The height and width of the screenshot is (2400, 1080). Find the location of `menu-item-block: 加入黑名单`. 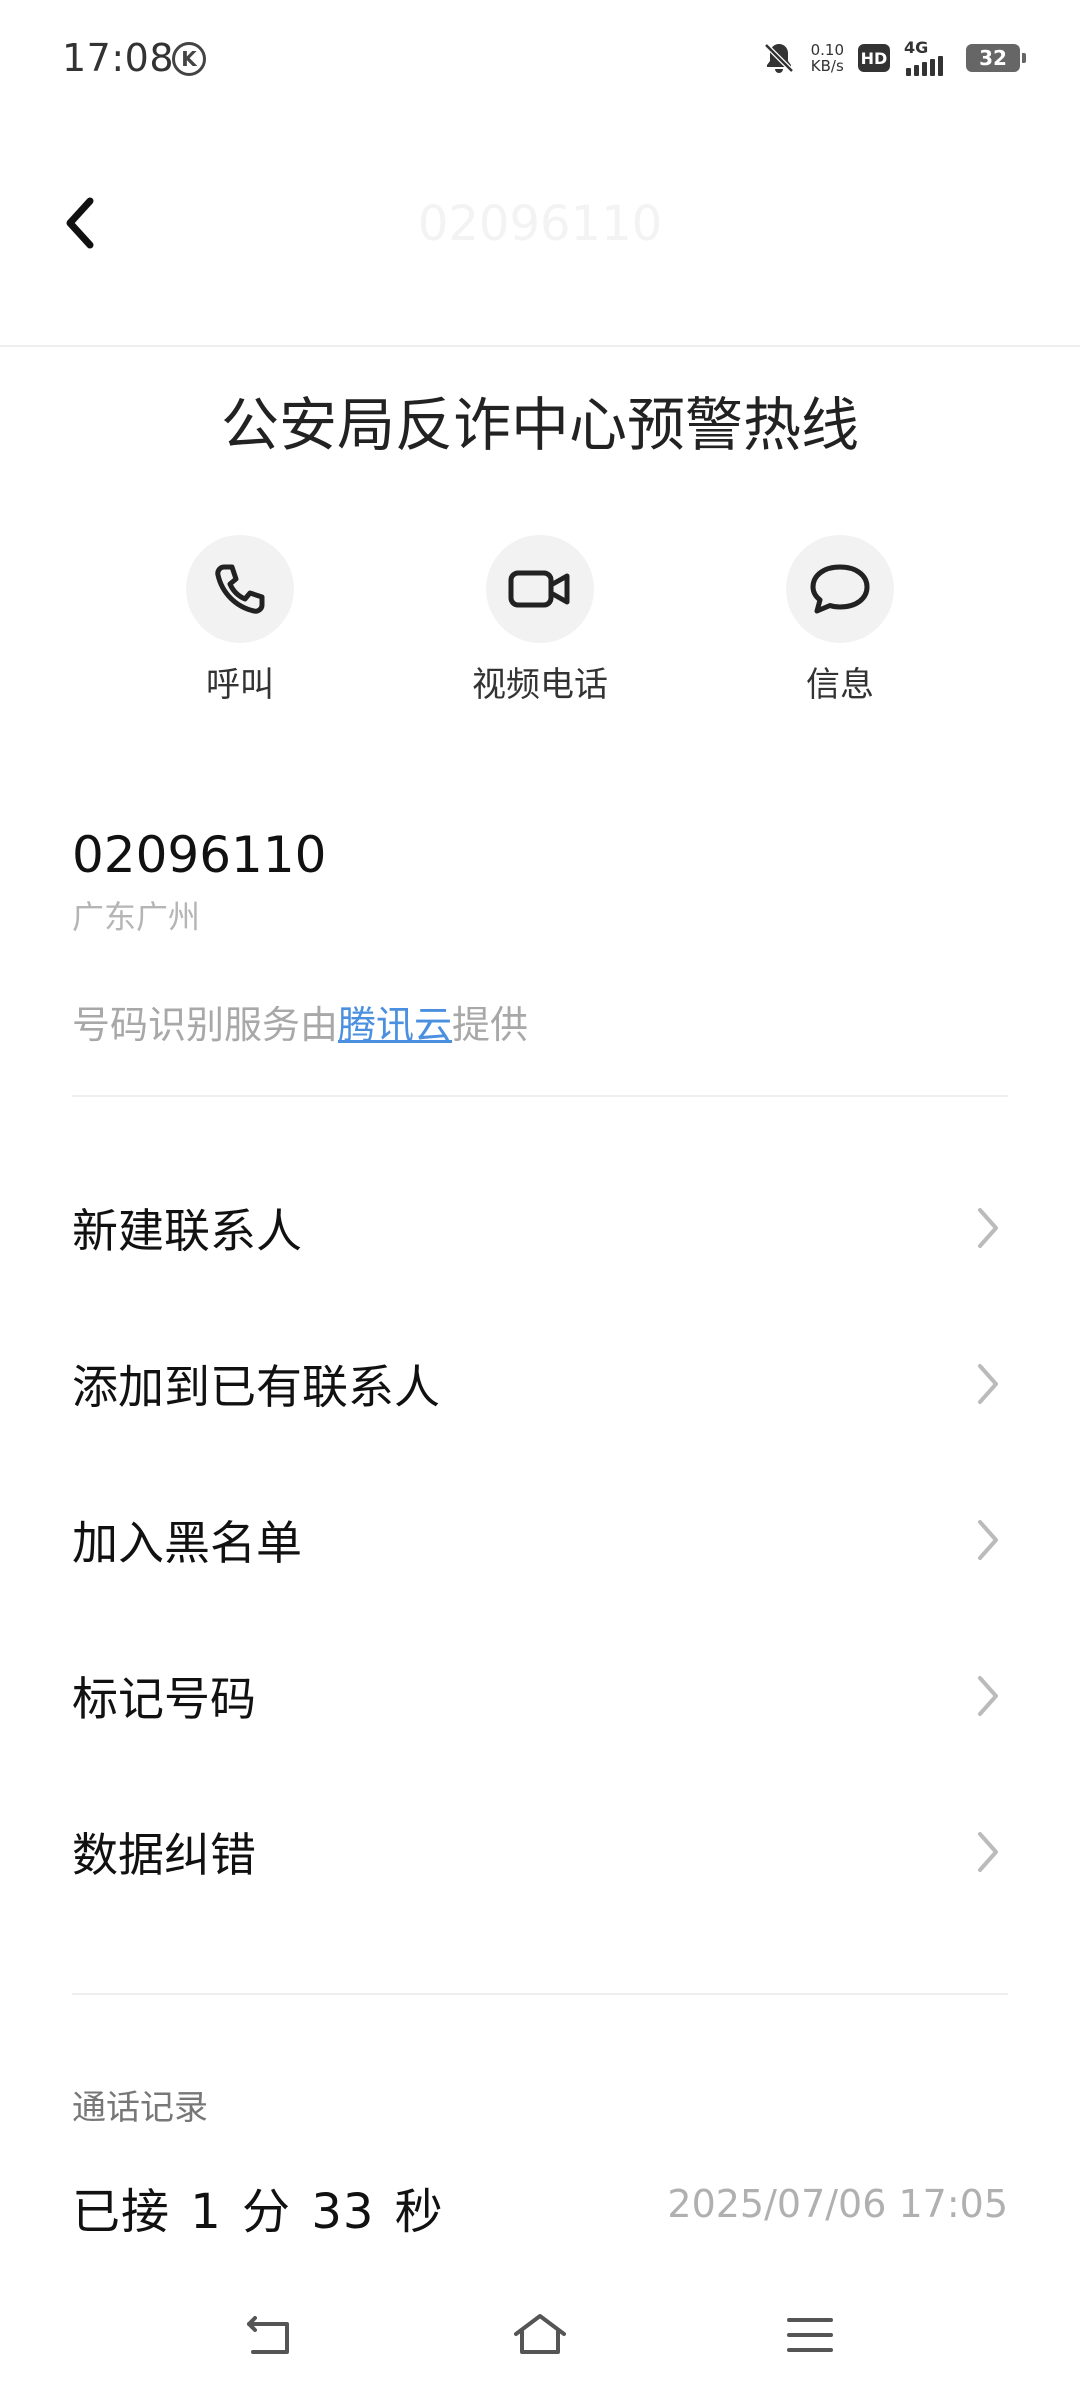

menu-item-block: 加入黑名单 is located at coordinates (540, 1540).